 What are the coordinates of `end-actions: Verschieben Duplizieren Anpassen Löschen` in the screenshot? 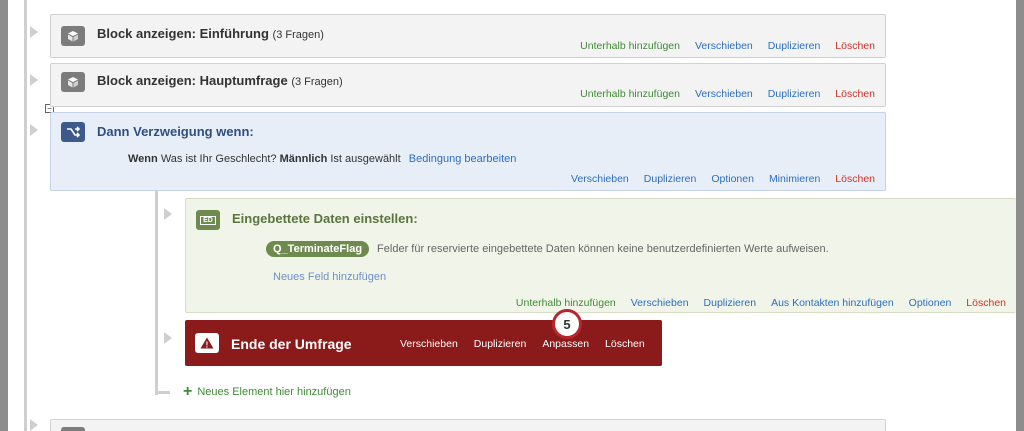 It's located at (522, 344).